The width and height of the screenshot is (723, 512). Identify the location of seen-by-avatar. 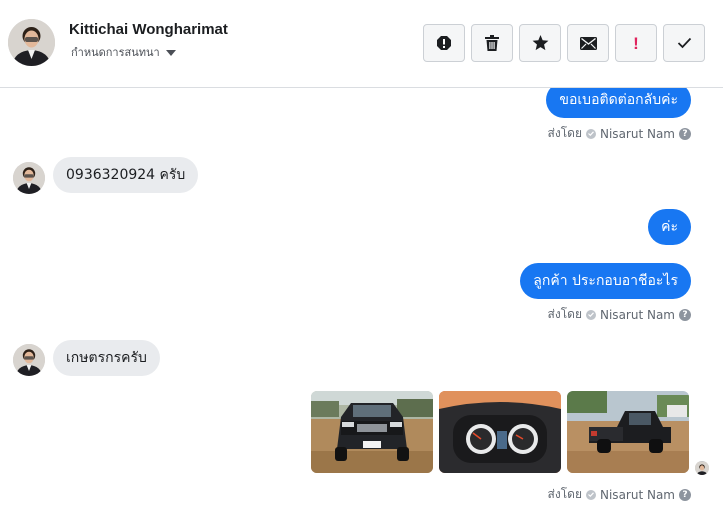
(702, 468).